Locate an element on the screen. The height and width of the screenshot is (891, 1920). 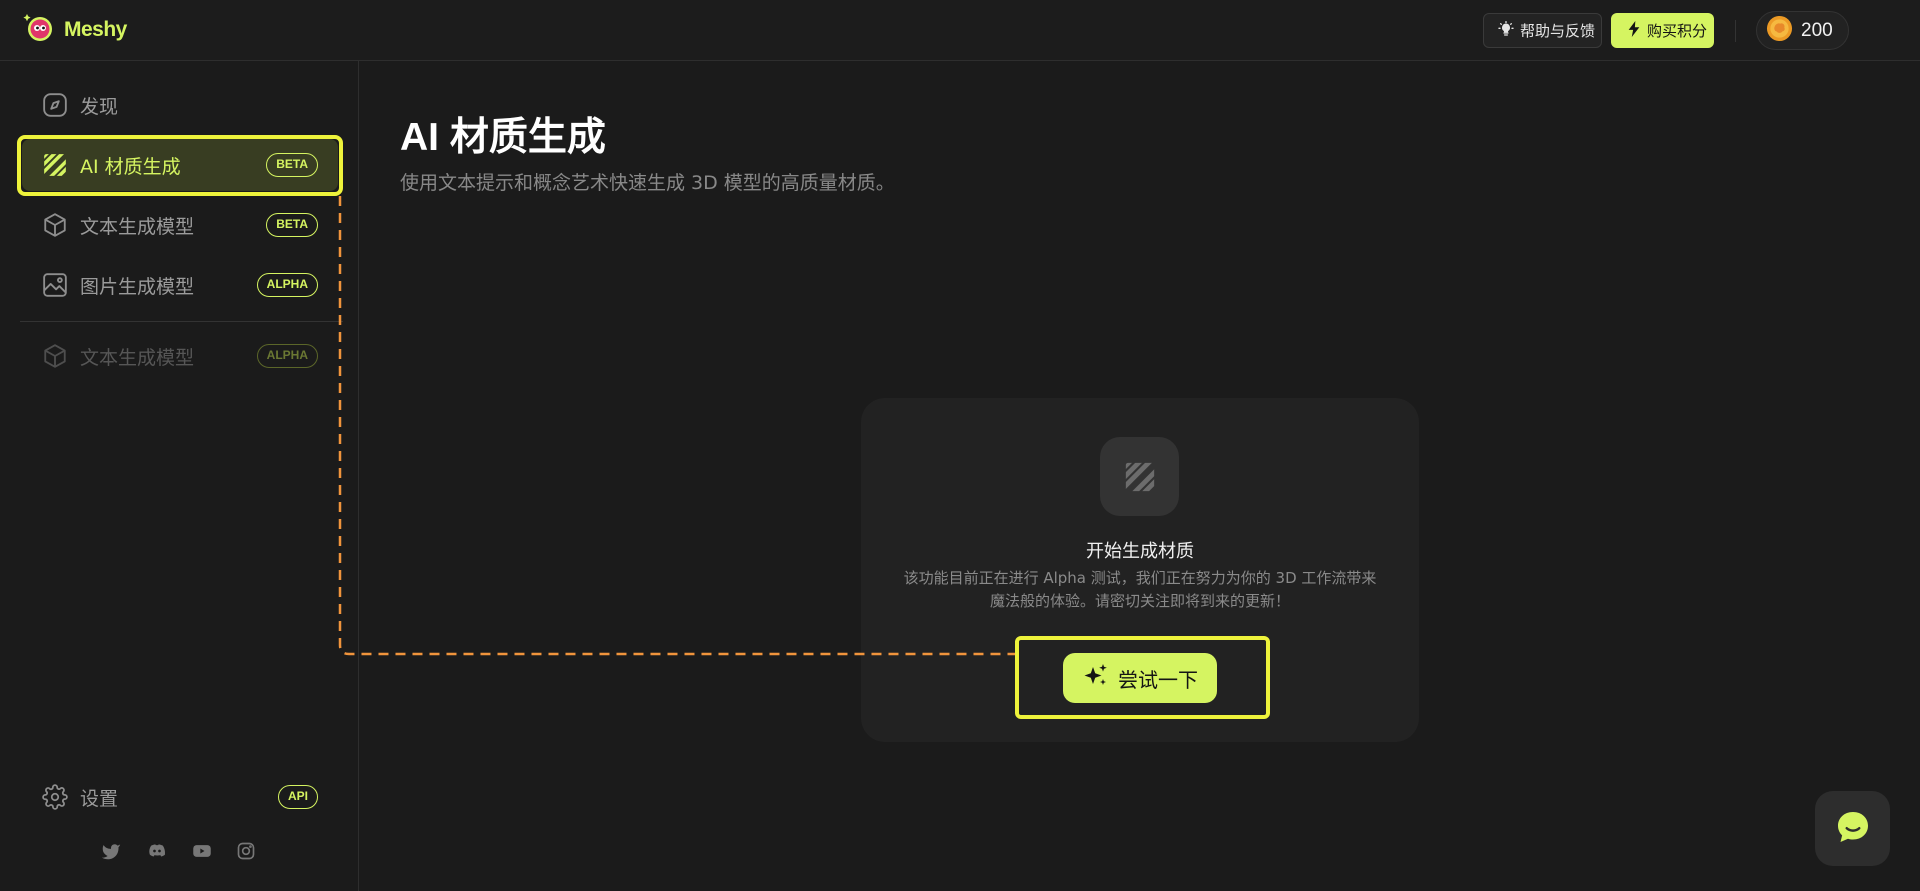
empty-state-description-line-1: 该功能目前正在进行 Alpha 测试，我们正在努力为你的 3D 工作流带来 is located at coordinates (1140, 578).